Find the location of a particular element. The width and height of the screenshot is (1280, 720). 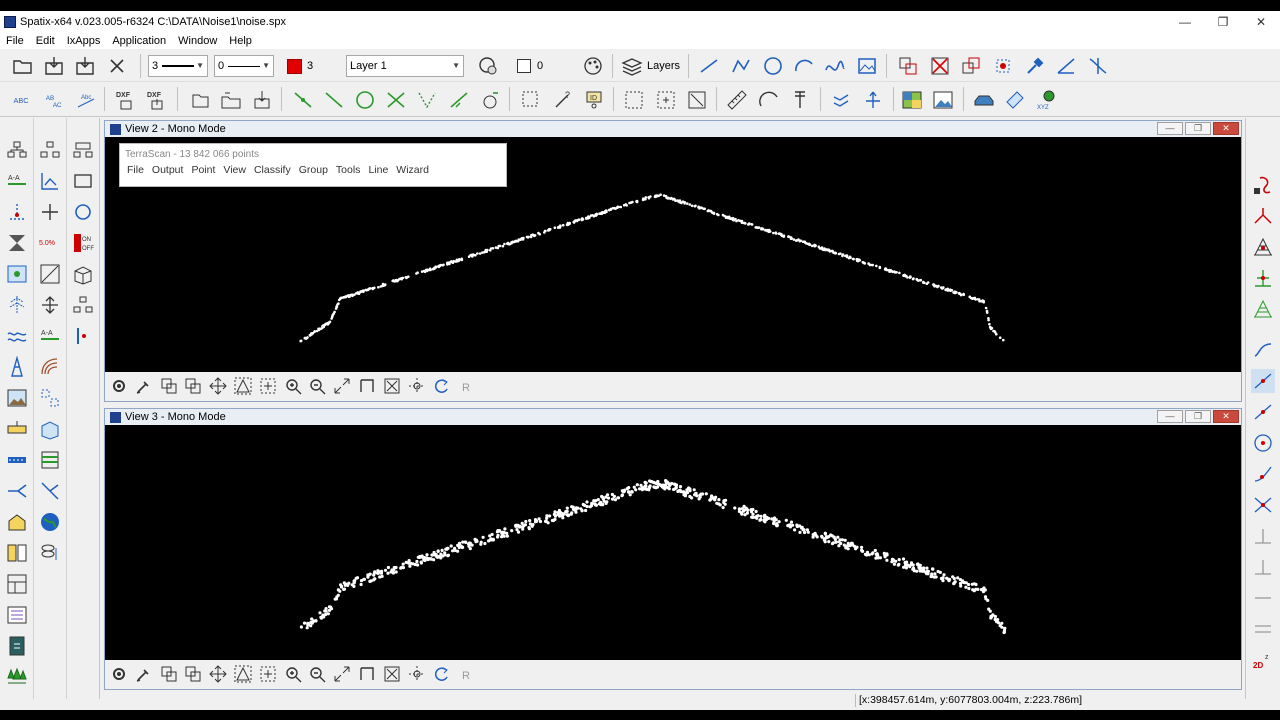

vegetation-icon is located at coordinates (17, 677).